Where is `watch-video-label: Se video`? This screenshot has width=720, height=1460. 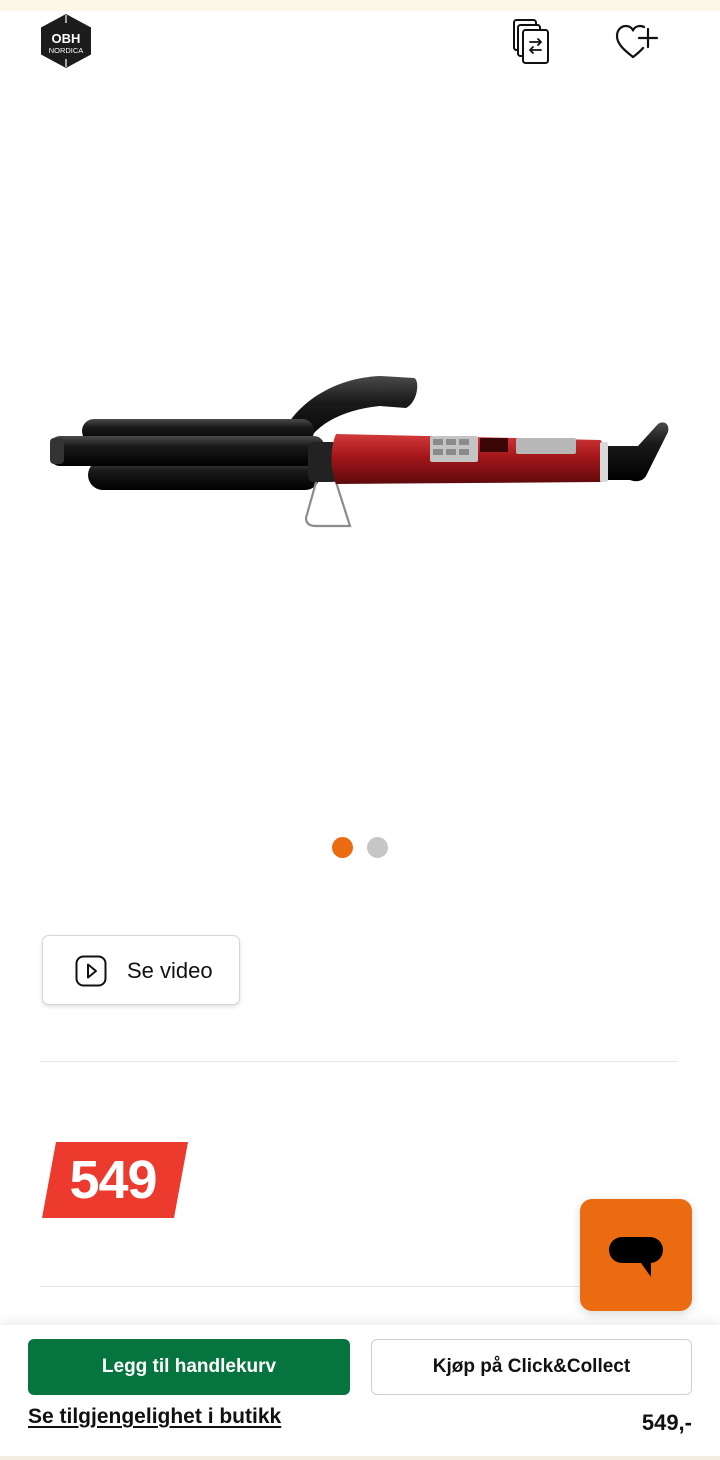 watch-video-label: Se video is located at coordinates (170, 970).